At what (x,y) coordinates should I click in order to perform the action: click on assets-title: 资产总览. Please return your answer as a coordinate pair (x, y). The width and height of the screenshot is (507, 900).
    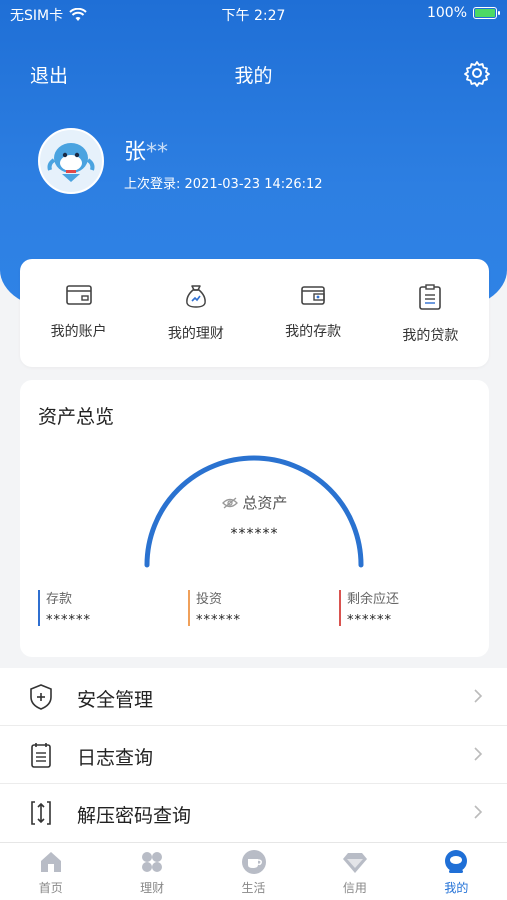
    Looking at the image, I should click on (76, 417).